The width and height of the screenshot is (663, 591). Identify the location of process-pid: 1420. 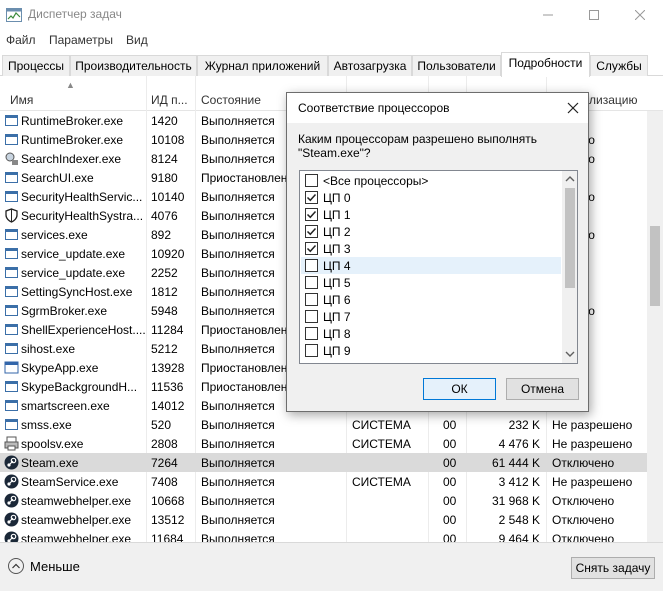
(164, 121).